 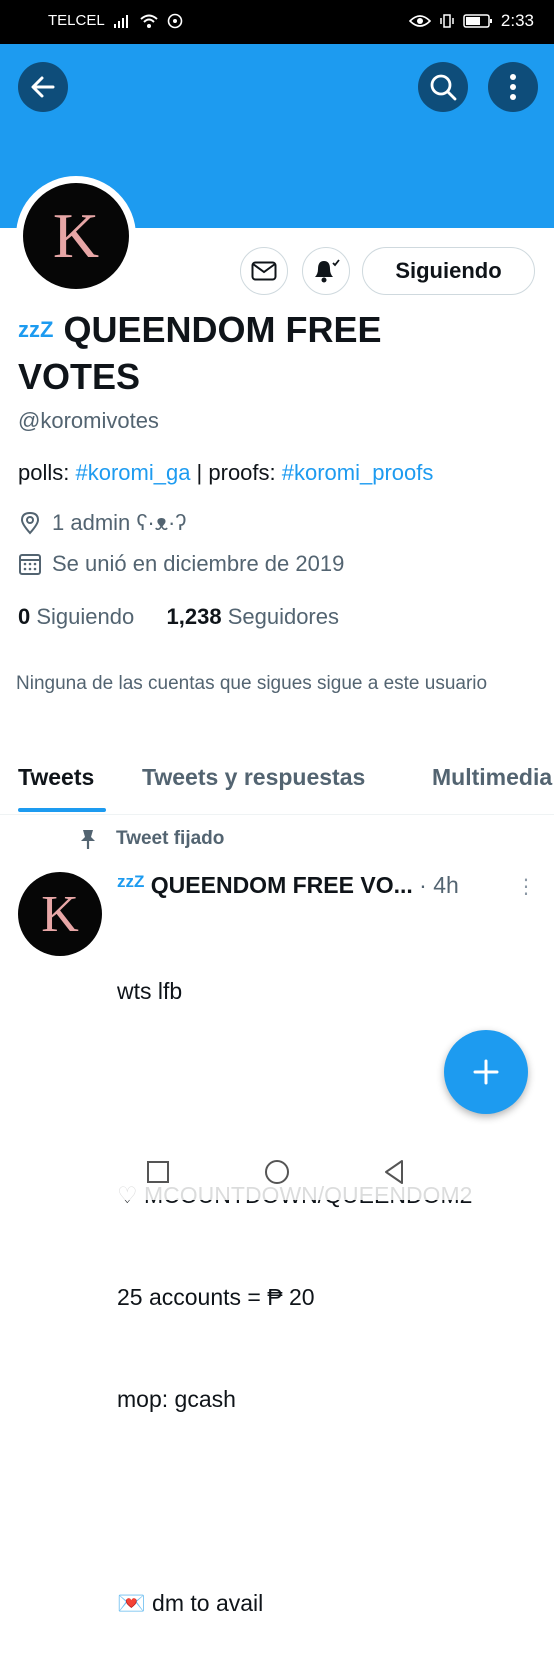 What do you see at coordinates (194, 616) in the screenshot?
I see `followers-count: 1,238` at bounding box center [194, 616].